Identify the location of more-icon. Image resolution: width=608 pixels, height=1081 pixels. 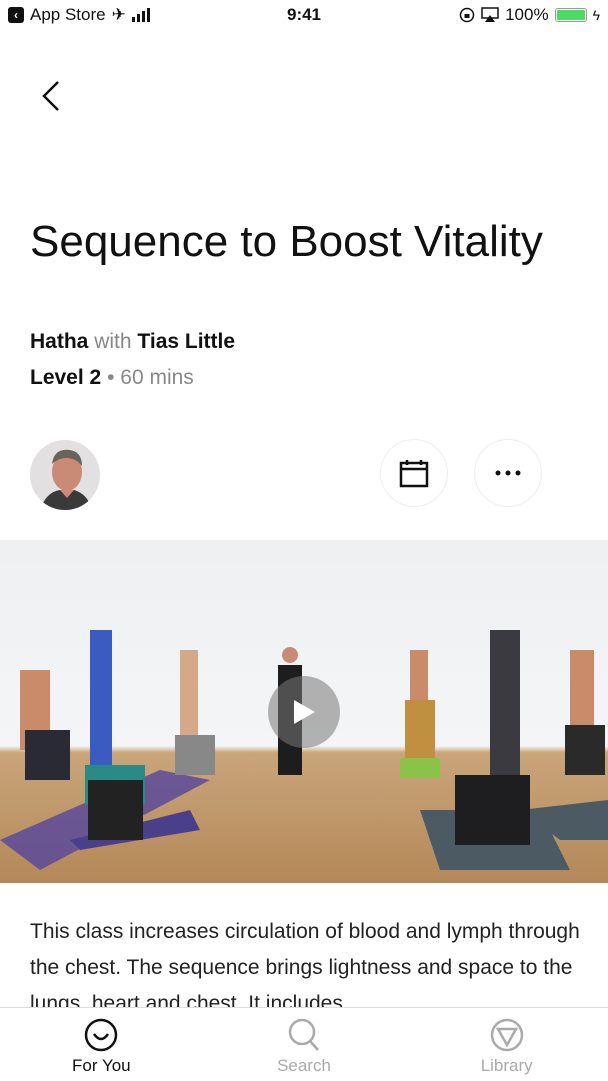
(508, 473).